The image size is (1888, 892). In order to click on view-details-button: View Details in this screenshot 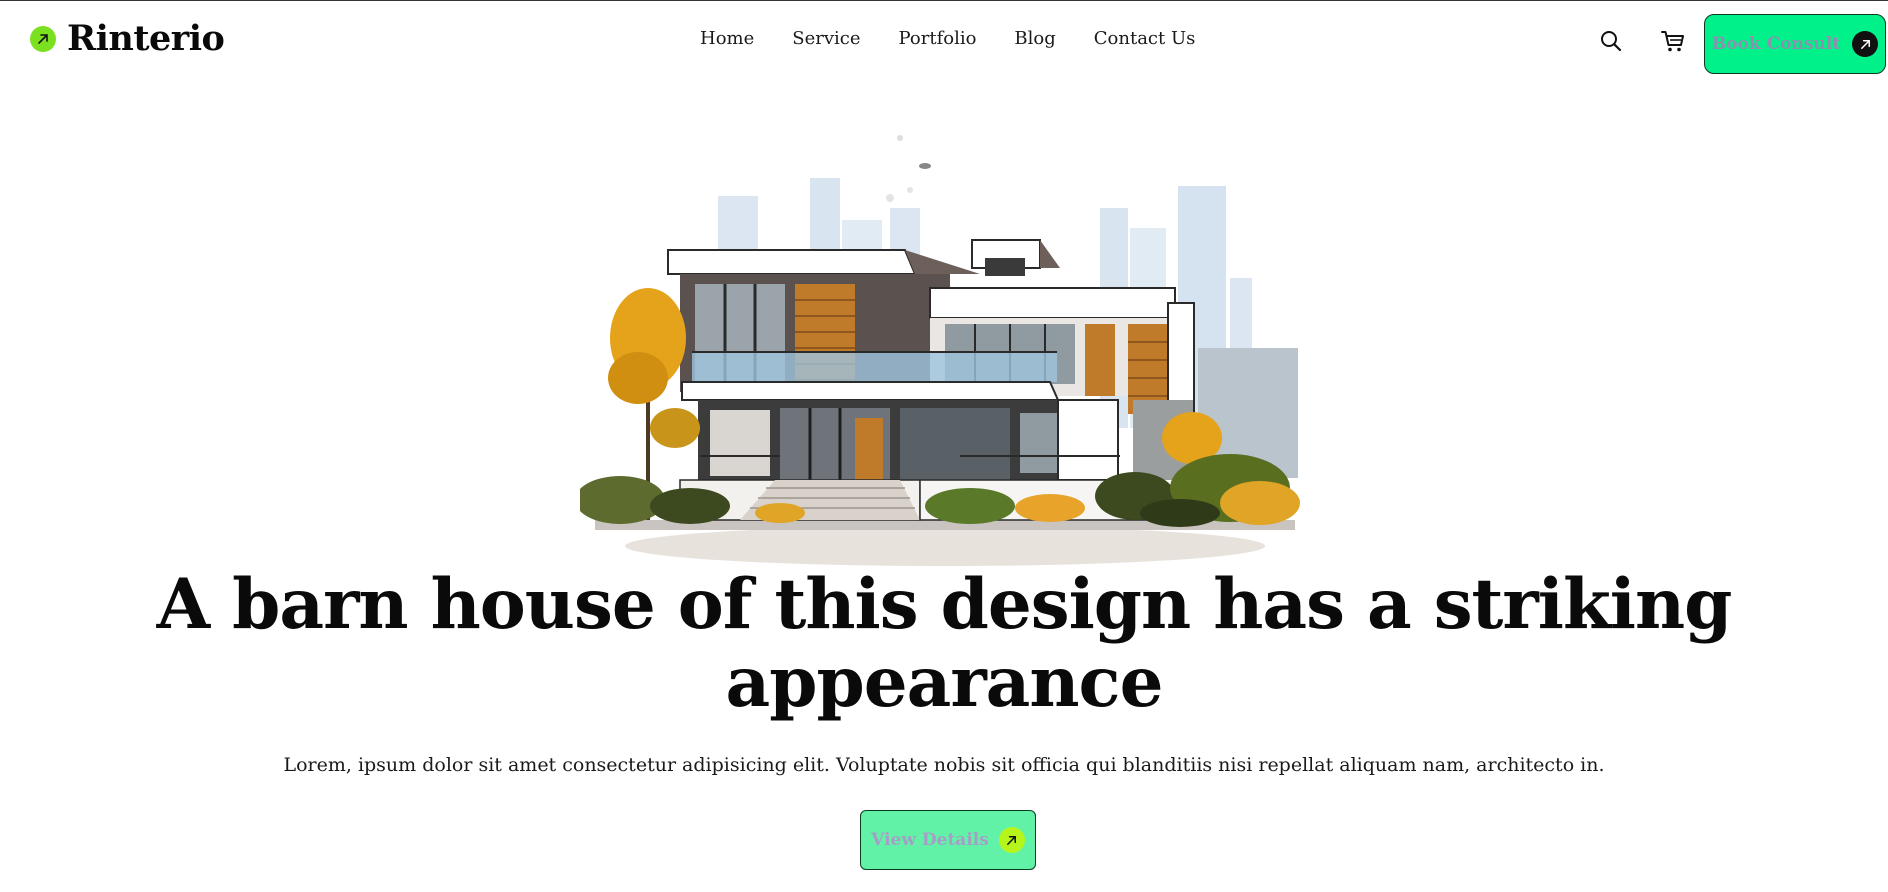, I will do `click(948, 840)`.